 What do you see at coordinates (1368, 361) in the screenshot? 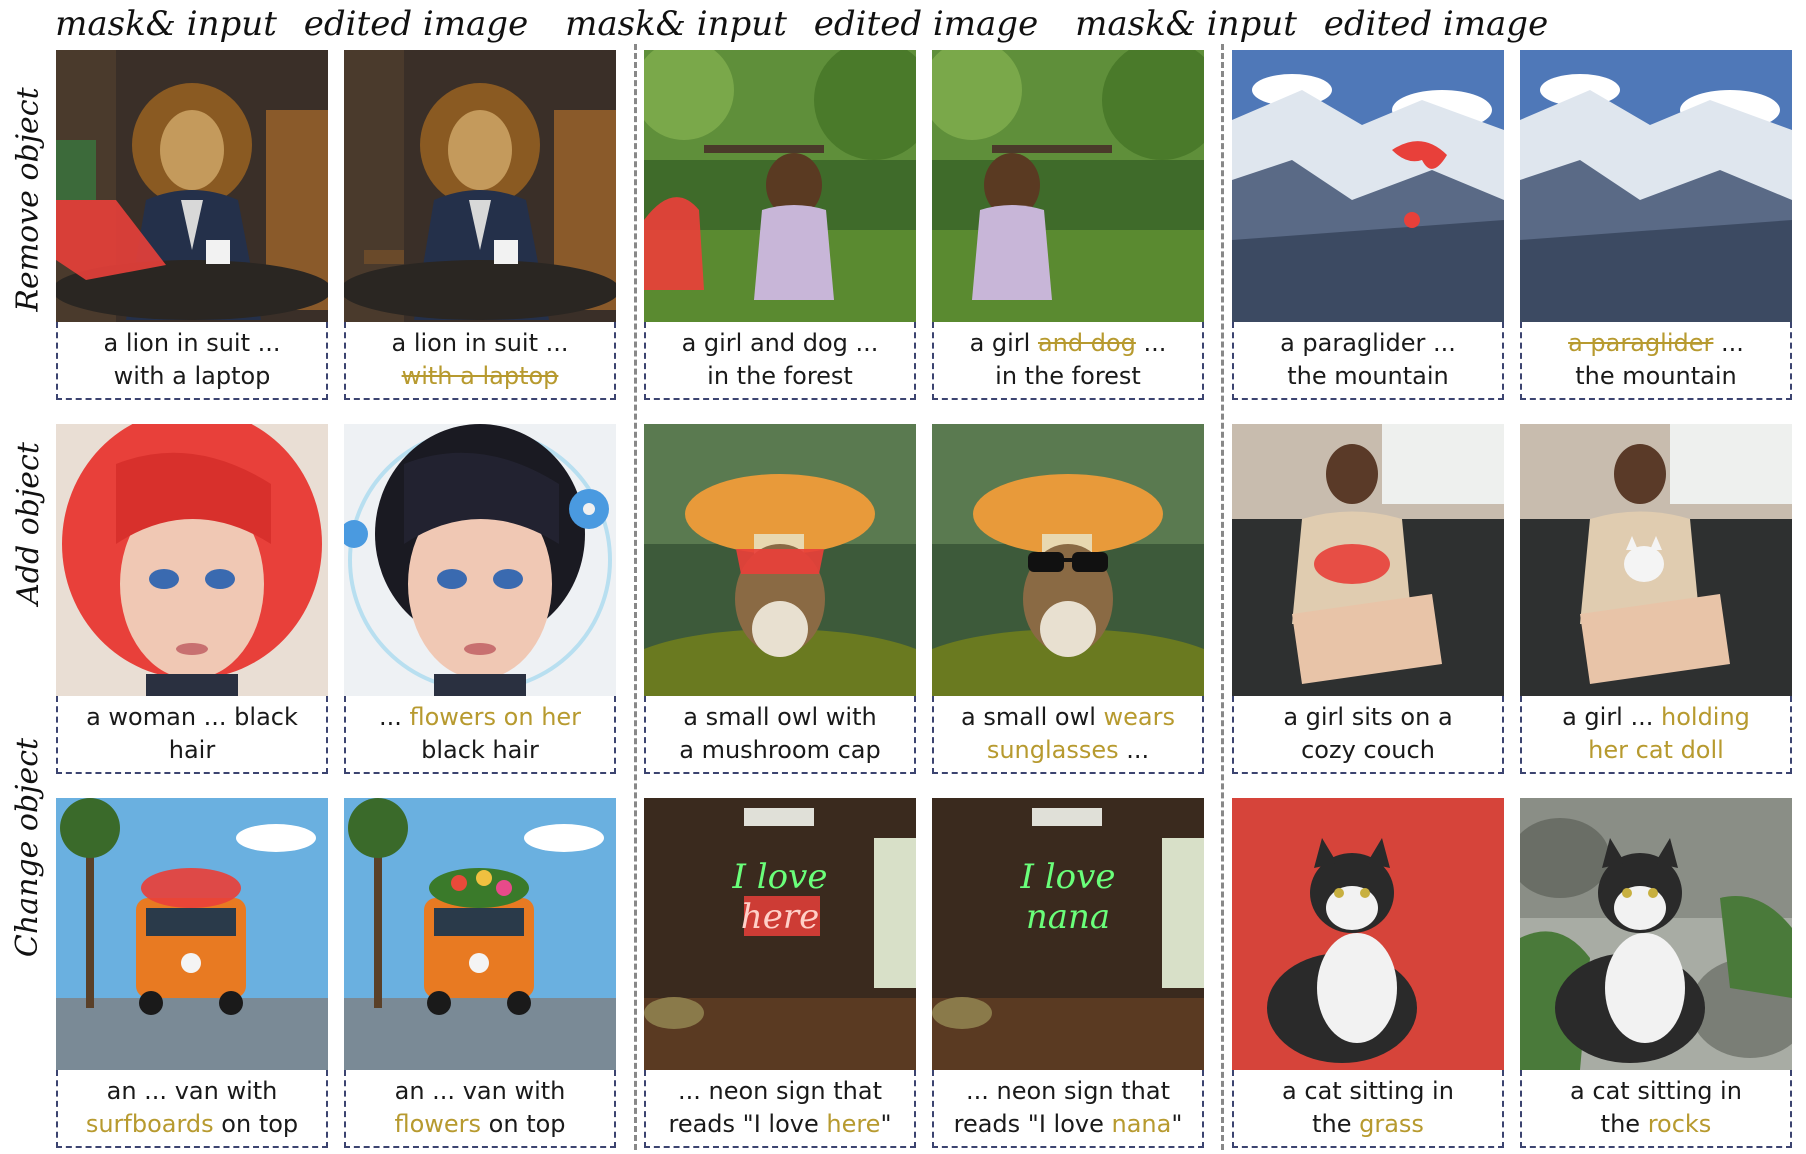
I see `caption-paraglider-input: a paraglider ... the mountain` at bounding box center [1368, 361].